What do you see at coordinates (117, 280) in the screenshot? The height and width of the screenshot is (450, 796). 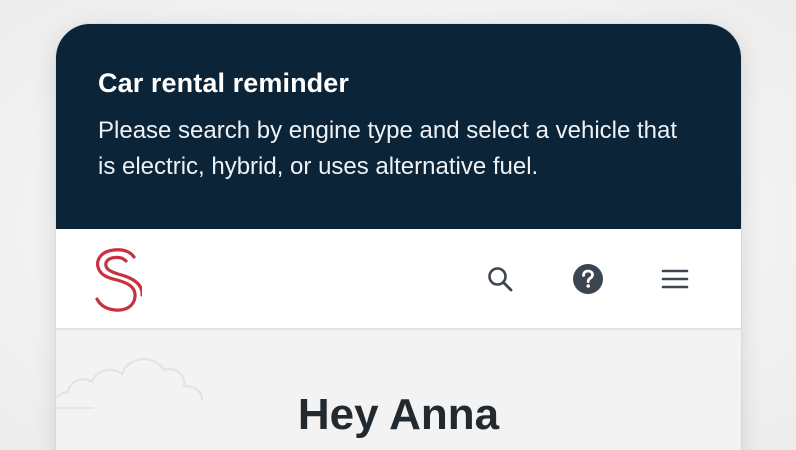 I see `s-logo-icon` at bounding box center [117, 280].